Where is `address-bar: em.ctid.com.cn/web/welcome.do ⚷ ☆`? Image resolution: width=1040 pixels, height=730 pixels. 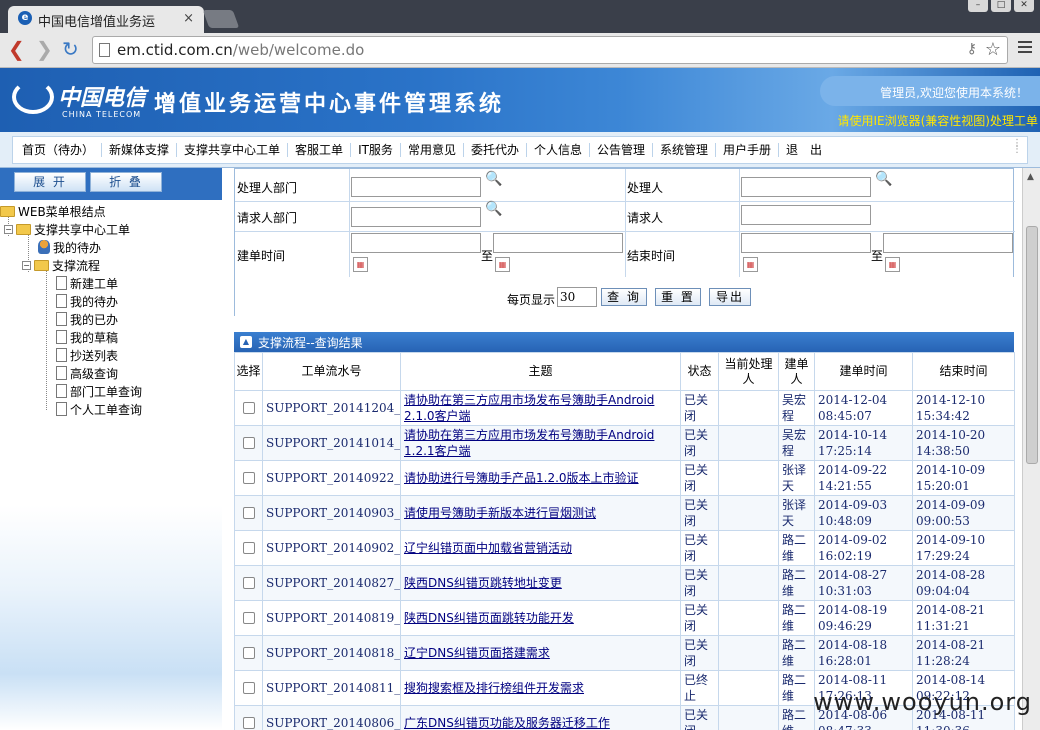
address-bar: em.ctid.com.cn/web/welcome.do ⚷ ☆ is located at coordinates (550, 50).